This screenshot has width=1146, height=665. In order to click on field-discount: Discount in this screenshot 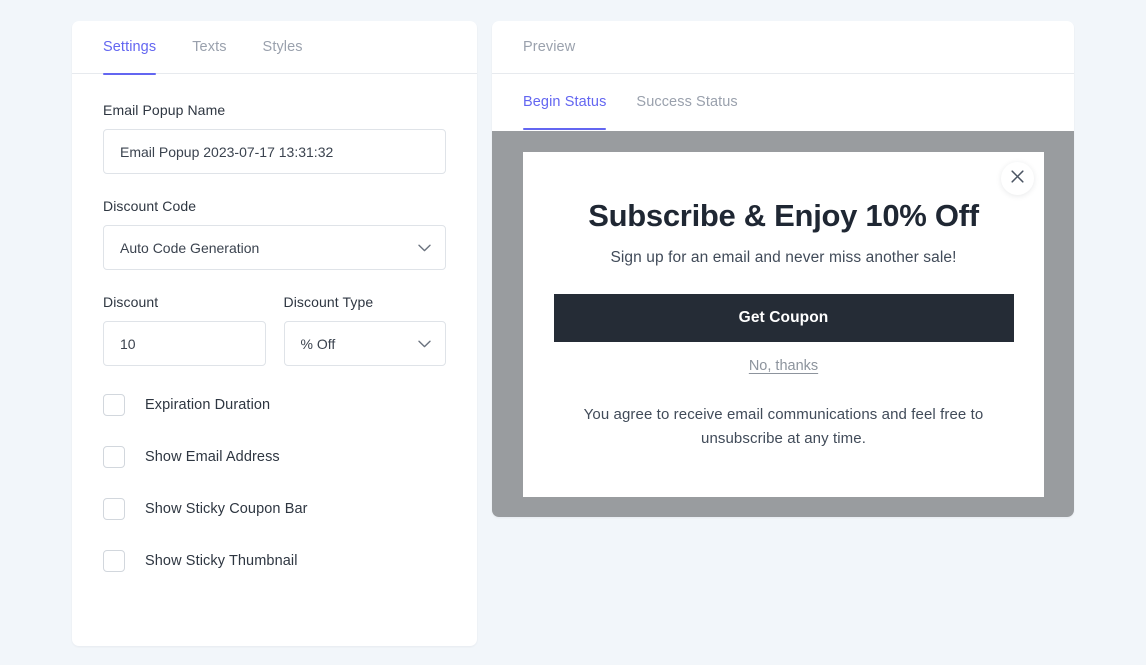, I will do `click(184, 330)`.